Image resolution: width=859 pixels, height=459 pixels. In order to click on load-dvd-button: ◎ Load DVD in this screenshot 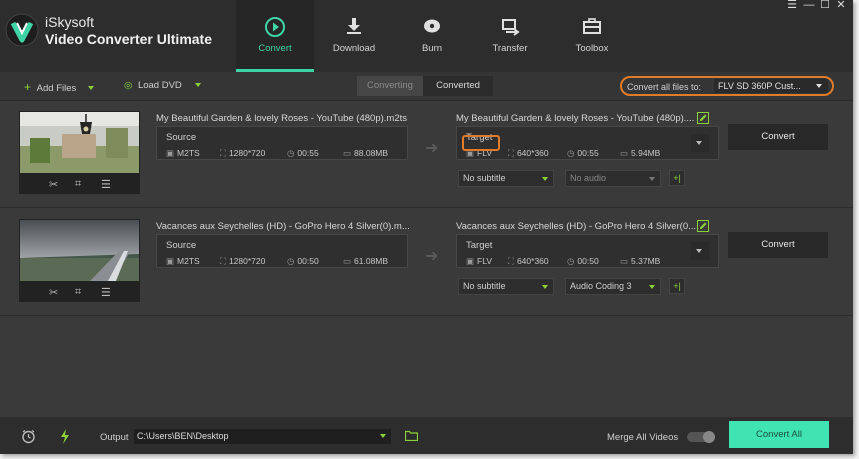, I will do `click(163, 85)`.